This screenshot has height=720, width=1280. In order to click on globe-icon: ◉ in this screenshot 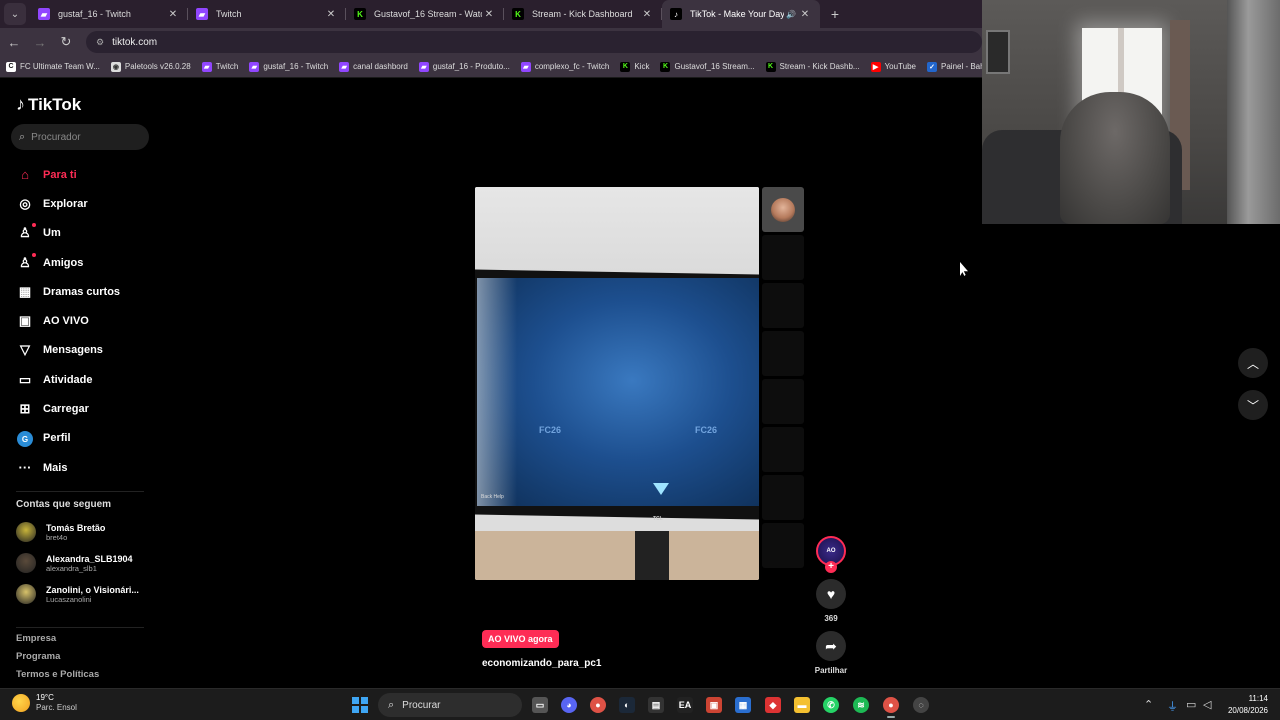, I will do `click(115, 66)`.